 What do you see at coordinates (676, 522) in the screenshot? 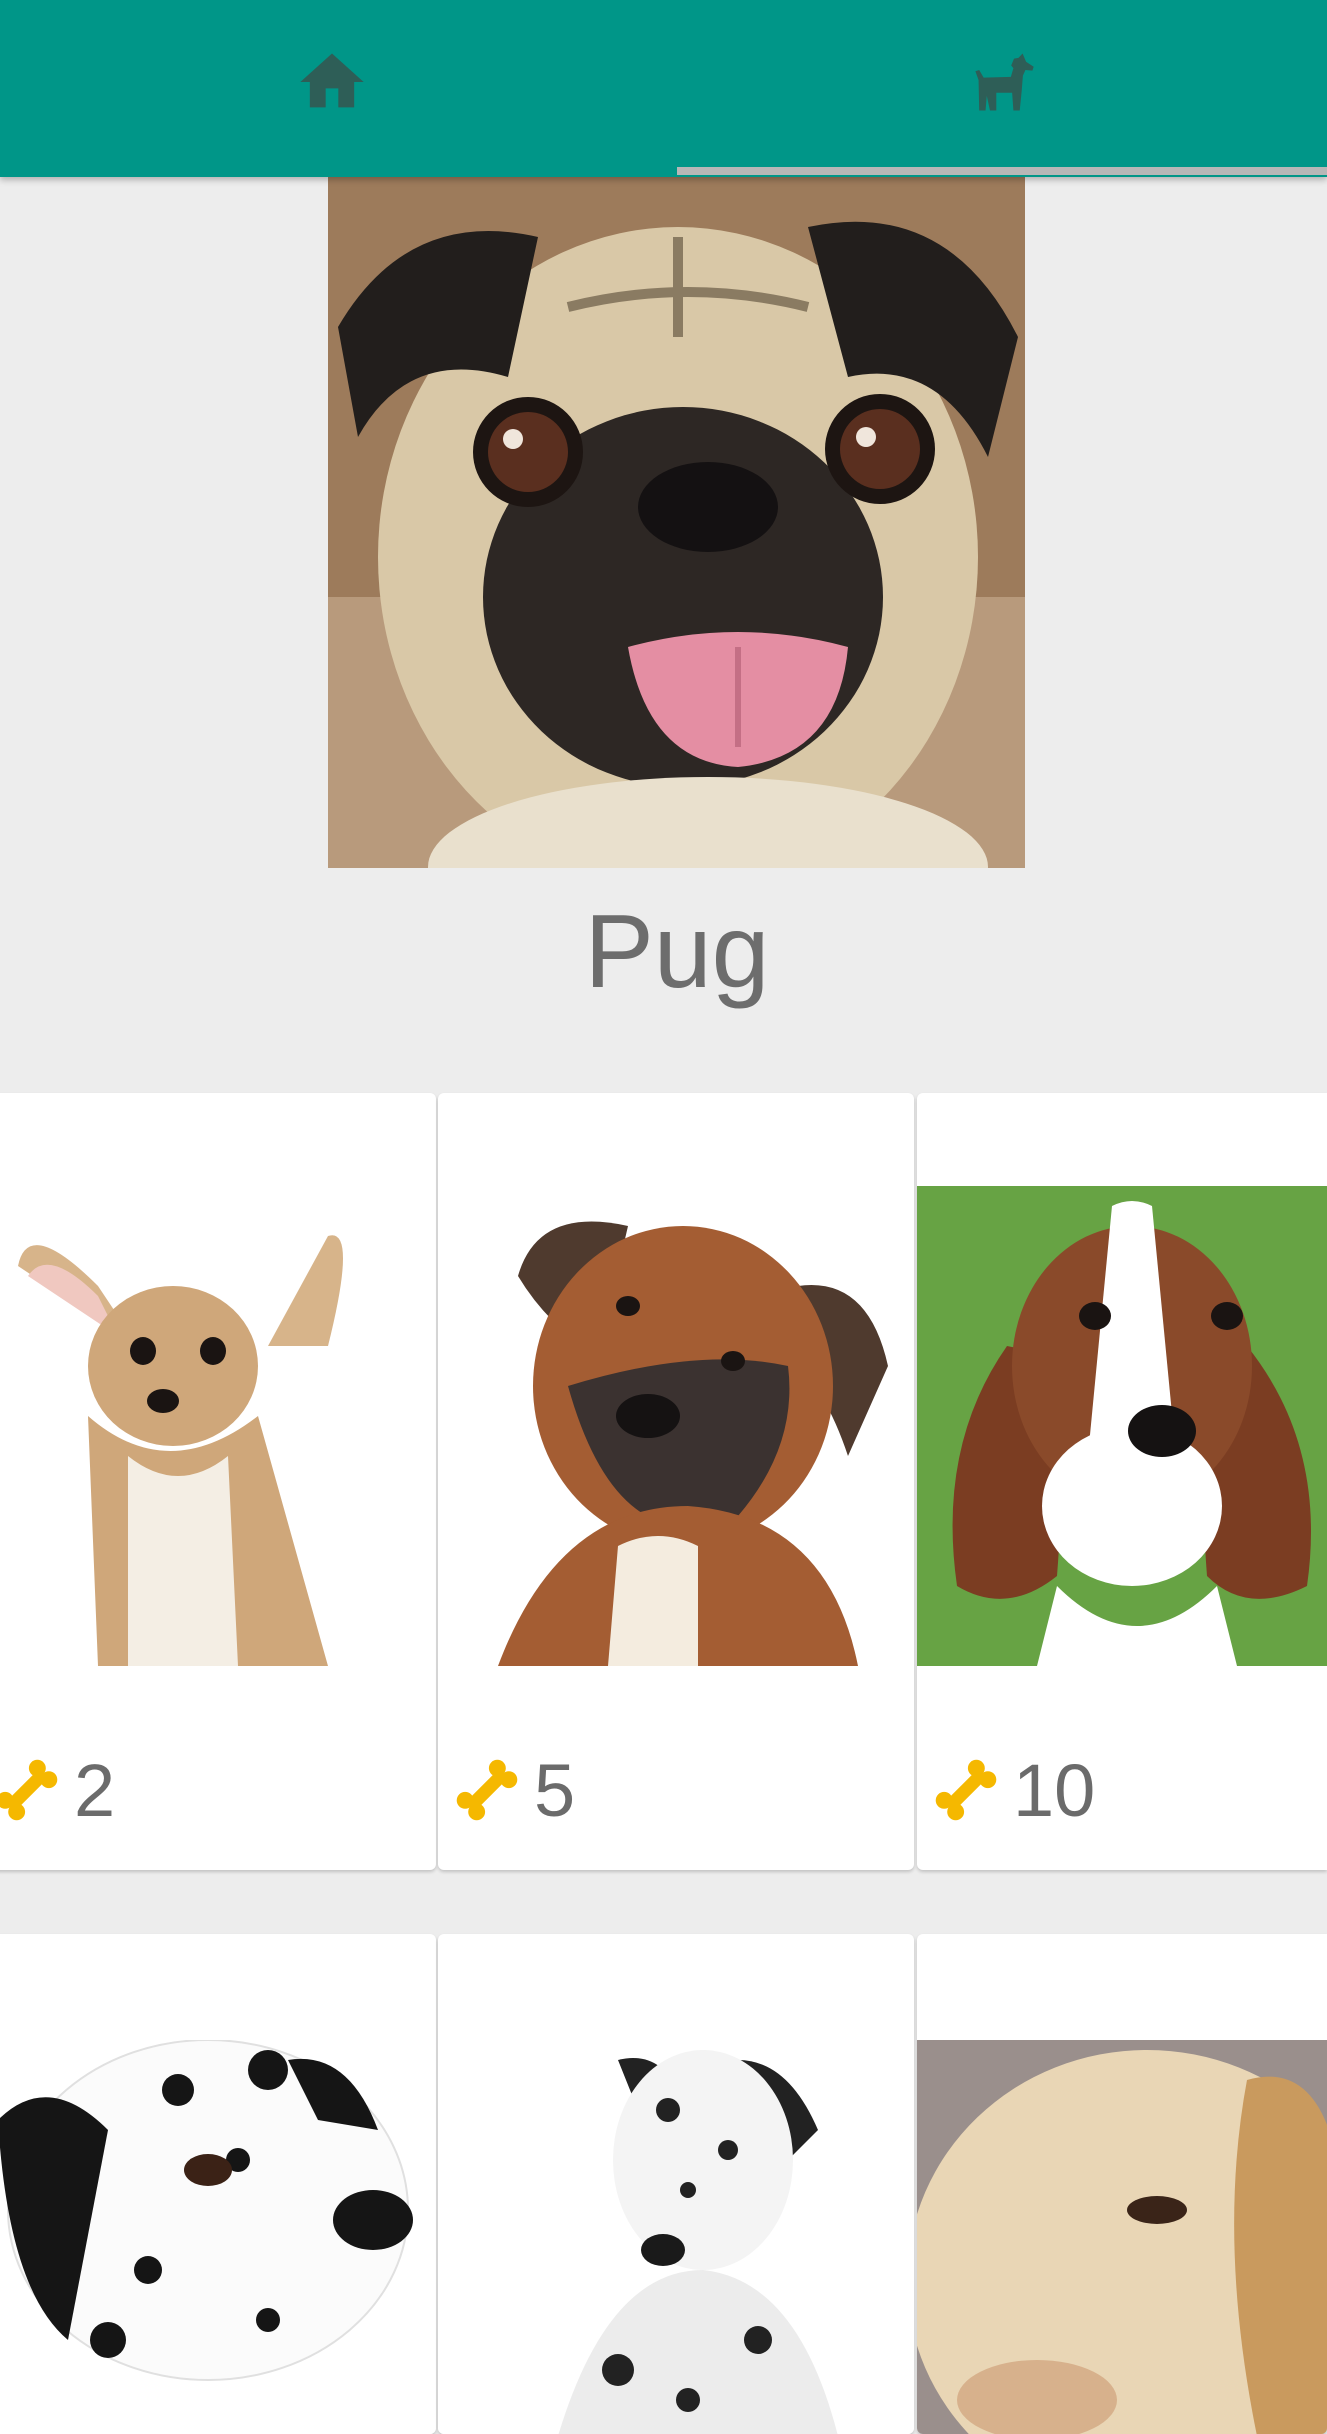
I see `featured-dog-photo` at bounding box center [676, 522].